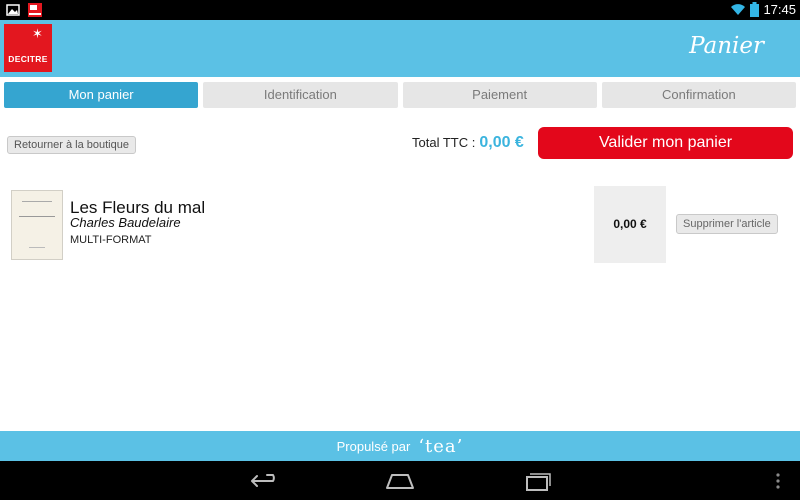  What do you see at coordinates (24, 10) in the screenshot?
I see `status-notifications` at bounding box center [24, 10].